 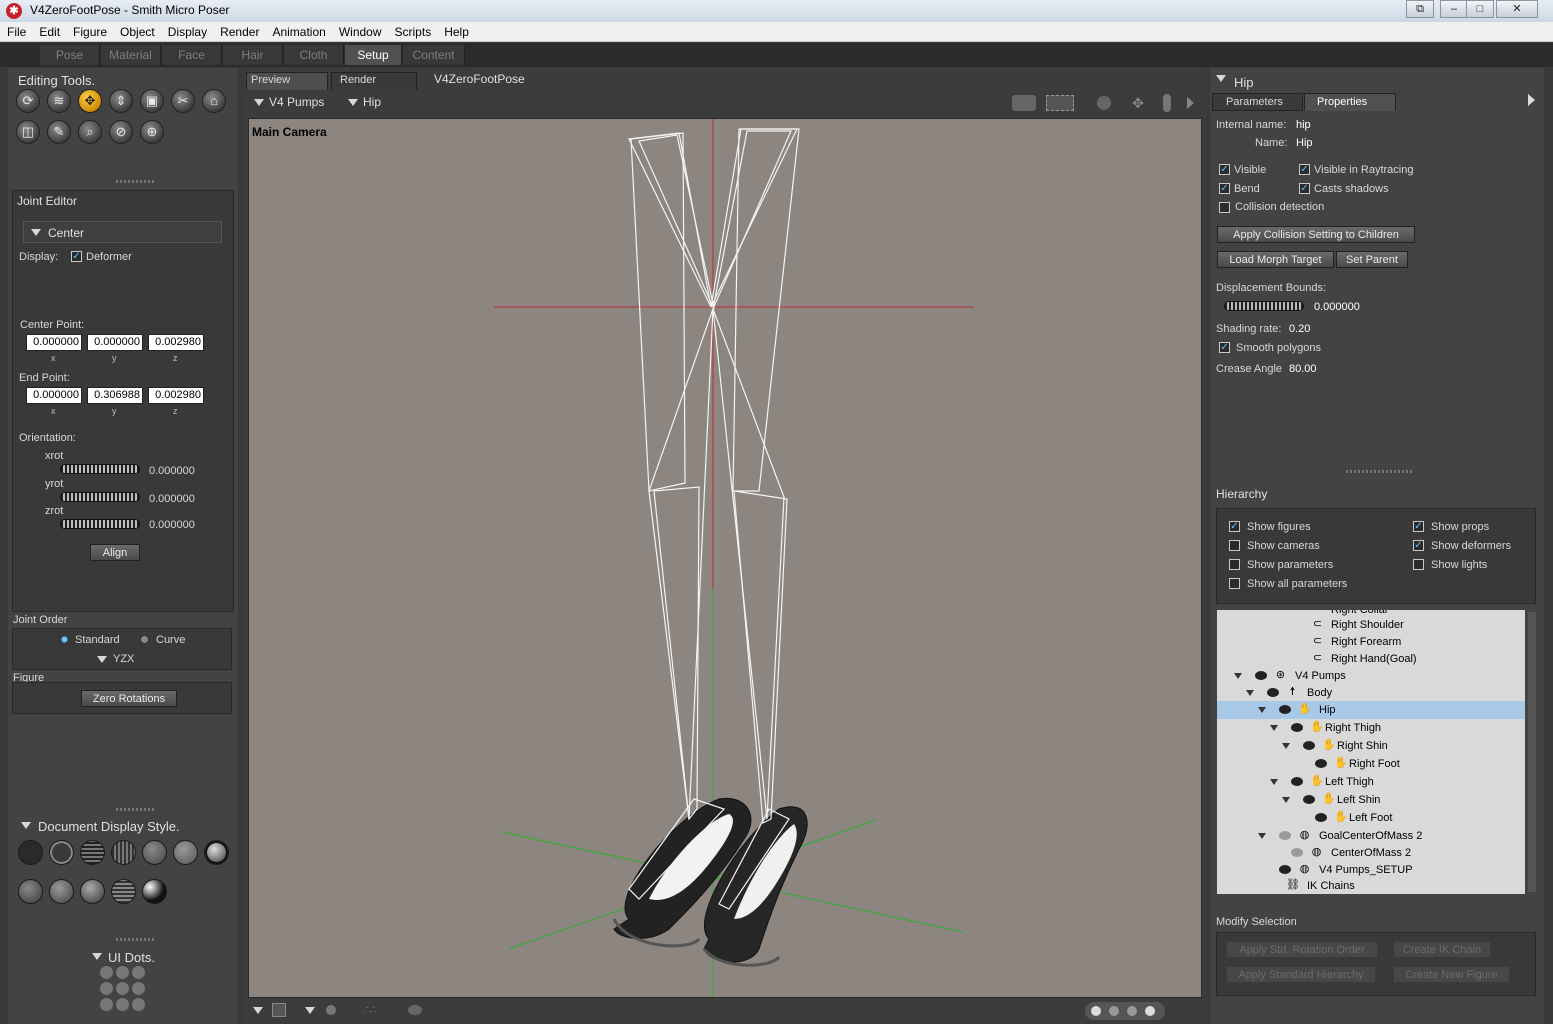 I want to click on bend-checkbox: ✓, so click(x=1224, y=188).